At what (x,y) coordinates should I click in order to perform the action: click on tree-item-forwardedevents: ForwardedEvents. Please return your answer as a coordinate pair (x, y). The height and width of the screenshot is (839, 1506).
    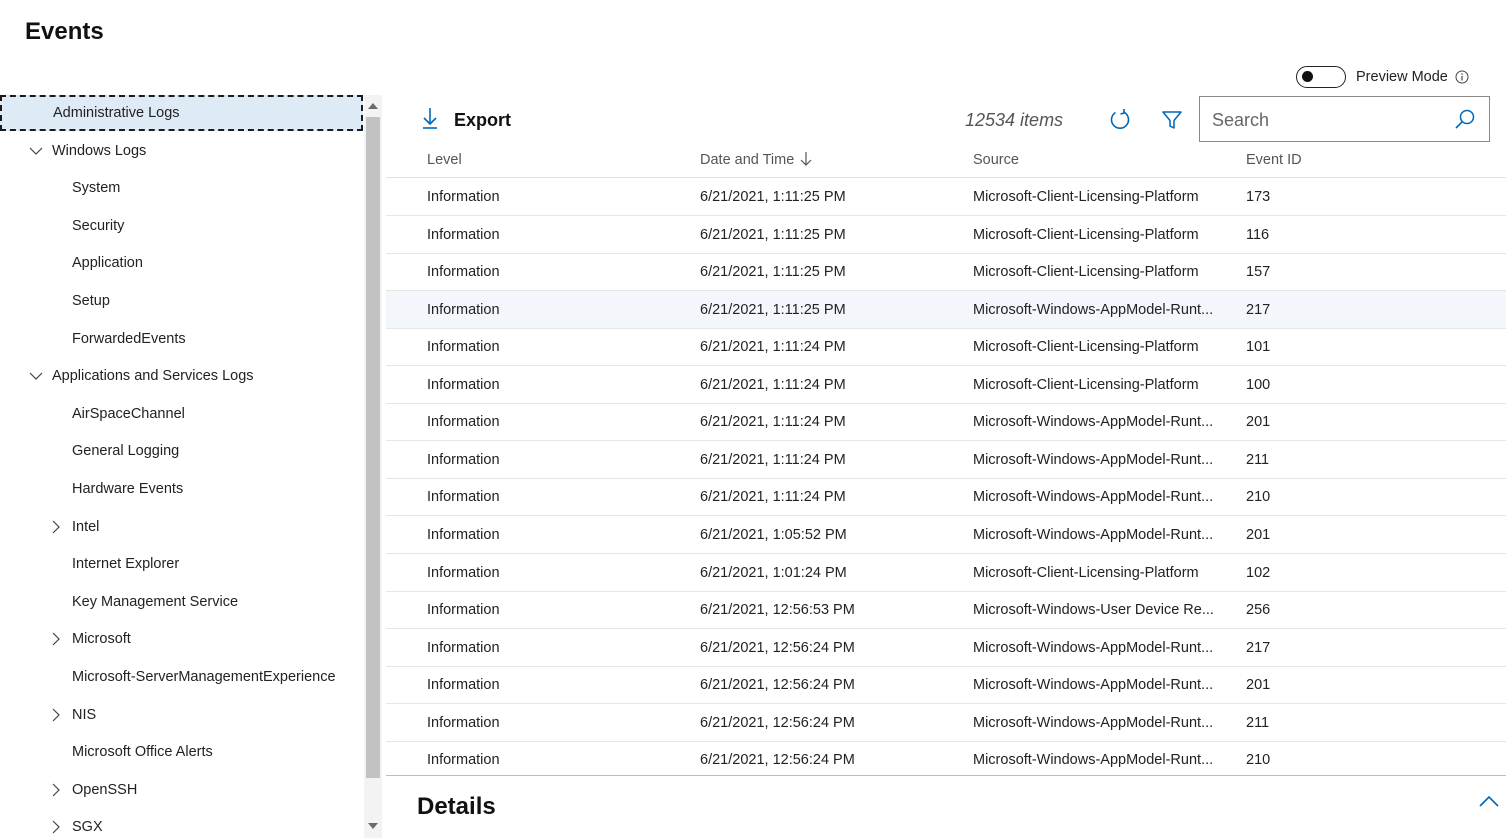
    Looking at the image, I should click on (181, 339).